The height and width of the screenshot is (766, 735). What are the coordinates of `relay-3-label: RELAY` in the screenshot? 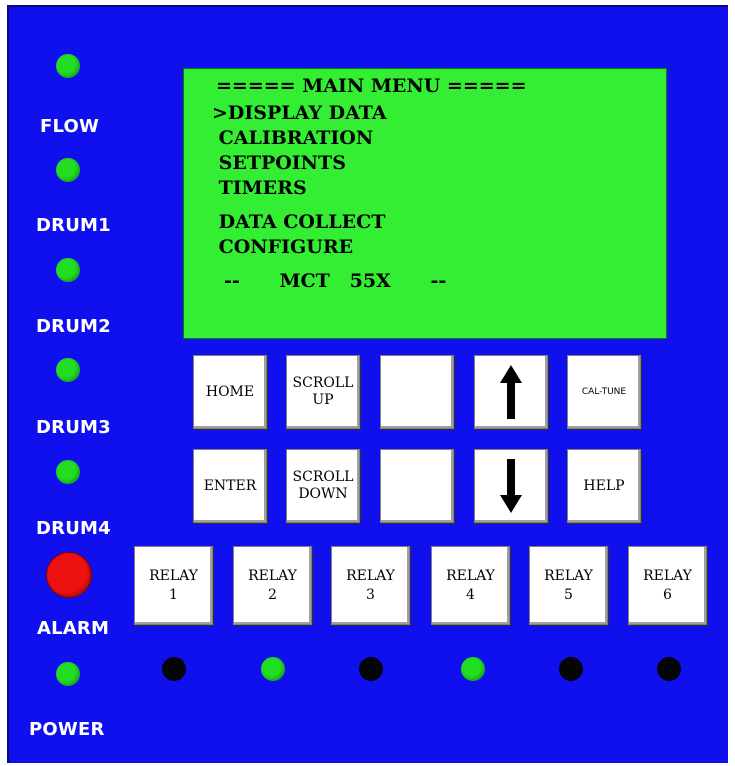 It's located at (370, 575).